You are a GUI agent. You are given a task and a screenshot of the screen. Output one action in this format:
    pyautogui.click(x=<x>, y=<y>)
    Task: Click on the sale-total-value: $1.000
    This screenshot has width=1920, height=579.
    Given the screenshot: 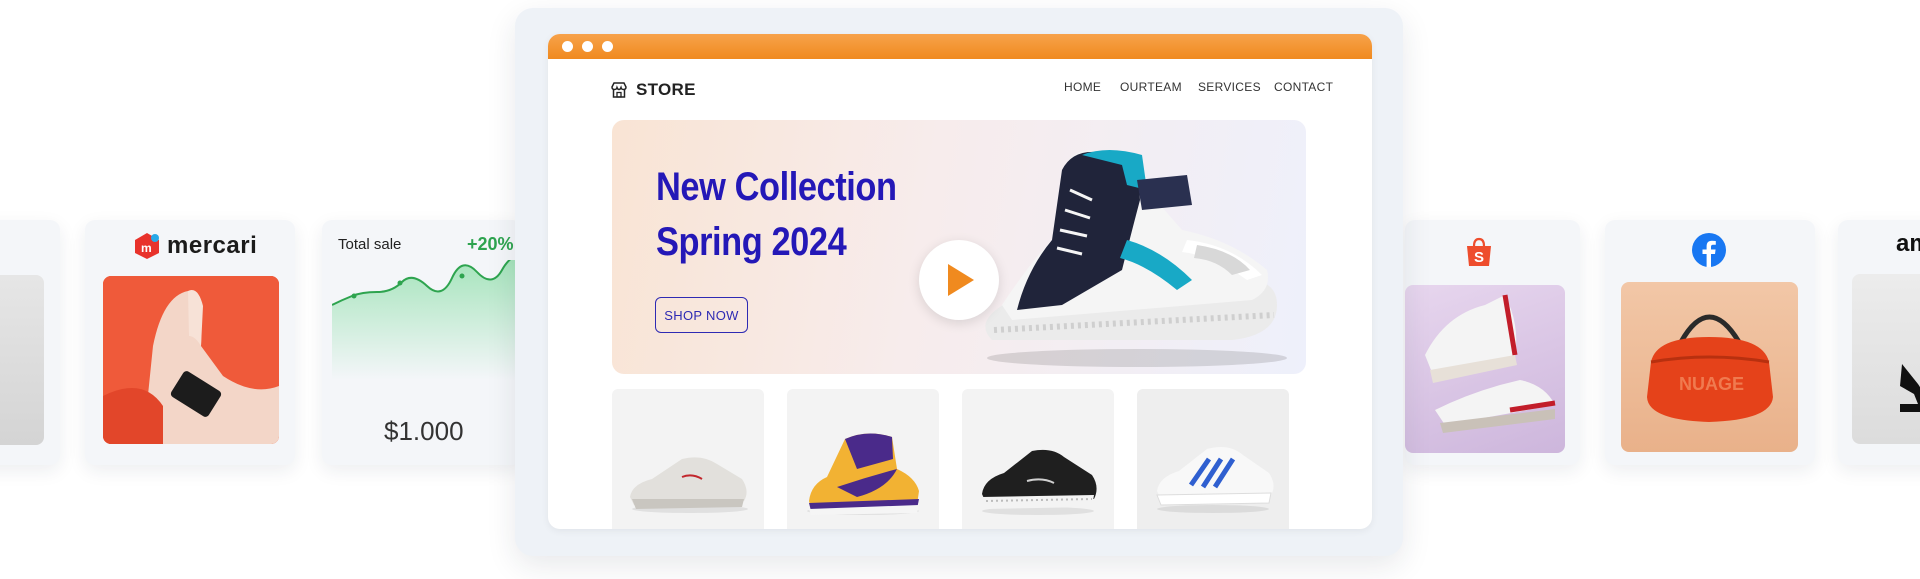 What is the action you would take?
    pyautogui.click(x=424, y=431)
    